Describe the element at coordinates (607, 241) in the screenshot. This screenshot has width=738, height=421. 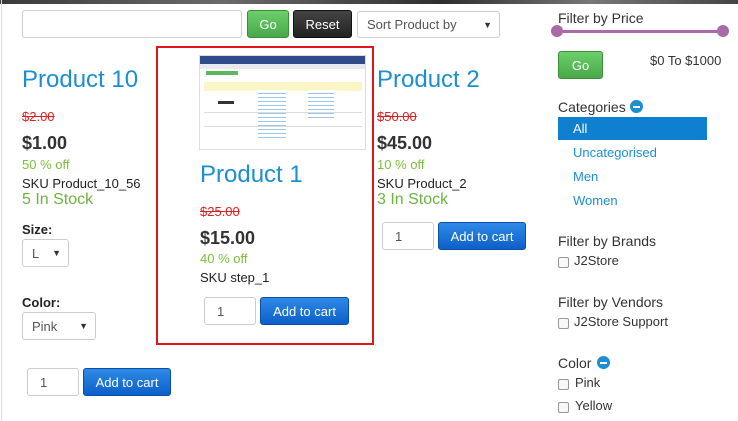
I see `brands-heading: Filter by Brands` at that location.